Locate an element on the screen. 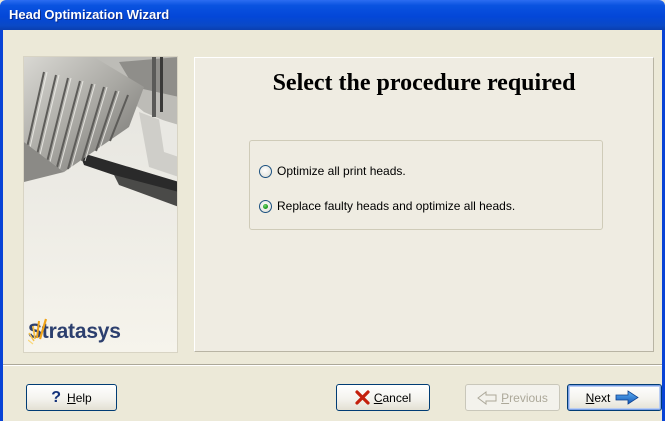 This screenshot has height=421, width=665. cancel-x-icon is located at coordinates (362, 397).